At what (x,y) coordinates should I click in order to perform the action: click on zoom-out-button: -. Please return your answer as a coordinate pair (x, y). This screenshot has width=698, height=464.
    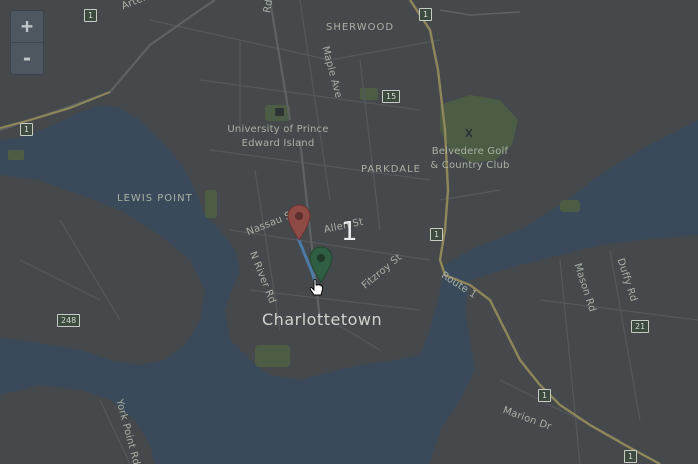
    Looking at the image, I should click on (27, 58).